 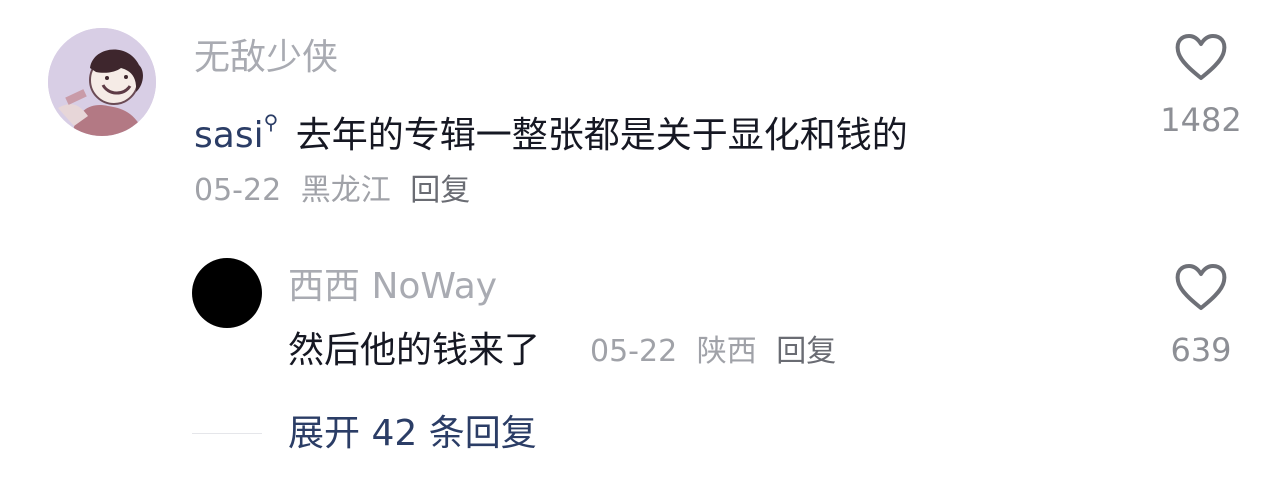 I want to click on reply-meta: 05-22 陕西 回复, so click(x=718, y=352).